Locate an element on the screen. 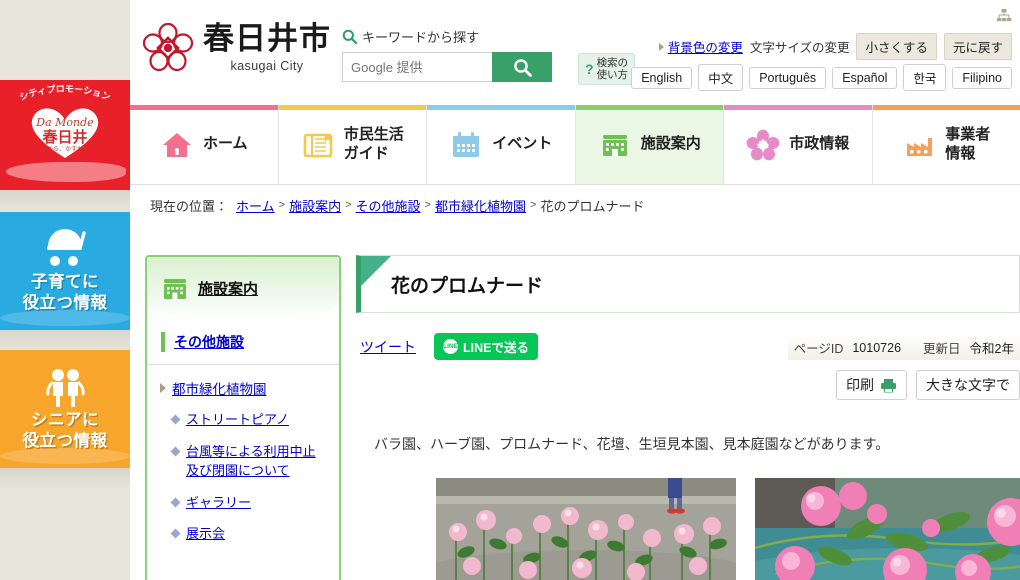 The image size is (1020, 580). updated-label: 更新日 is located at coordinates (942, 349).